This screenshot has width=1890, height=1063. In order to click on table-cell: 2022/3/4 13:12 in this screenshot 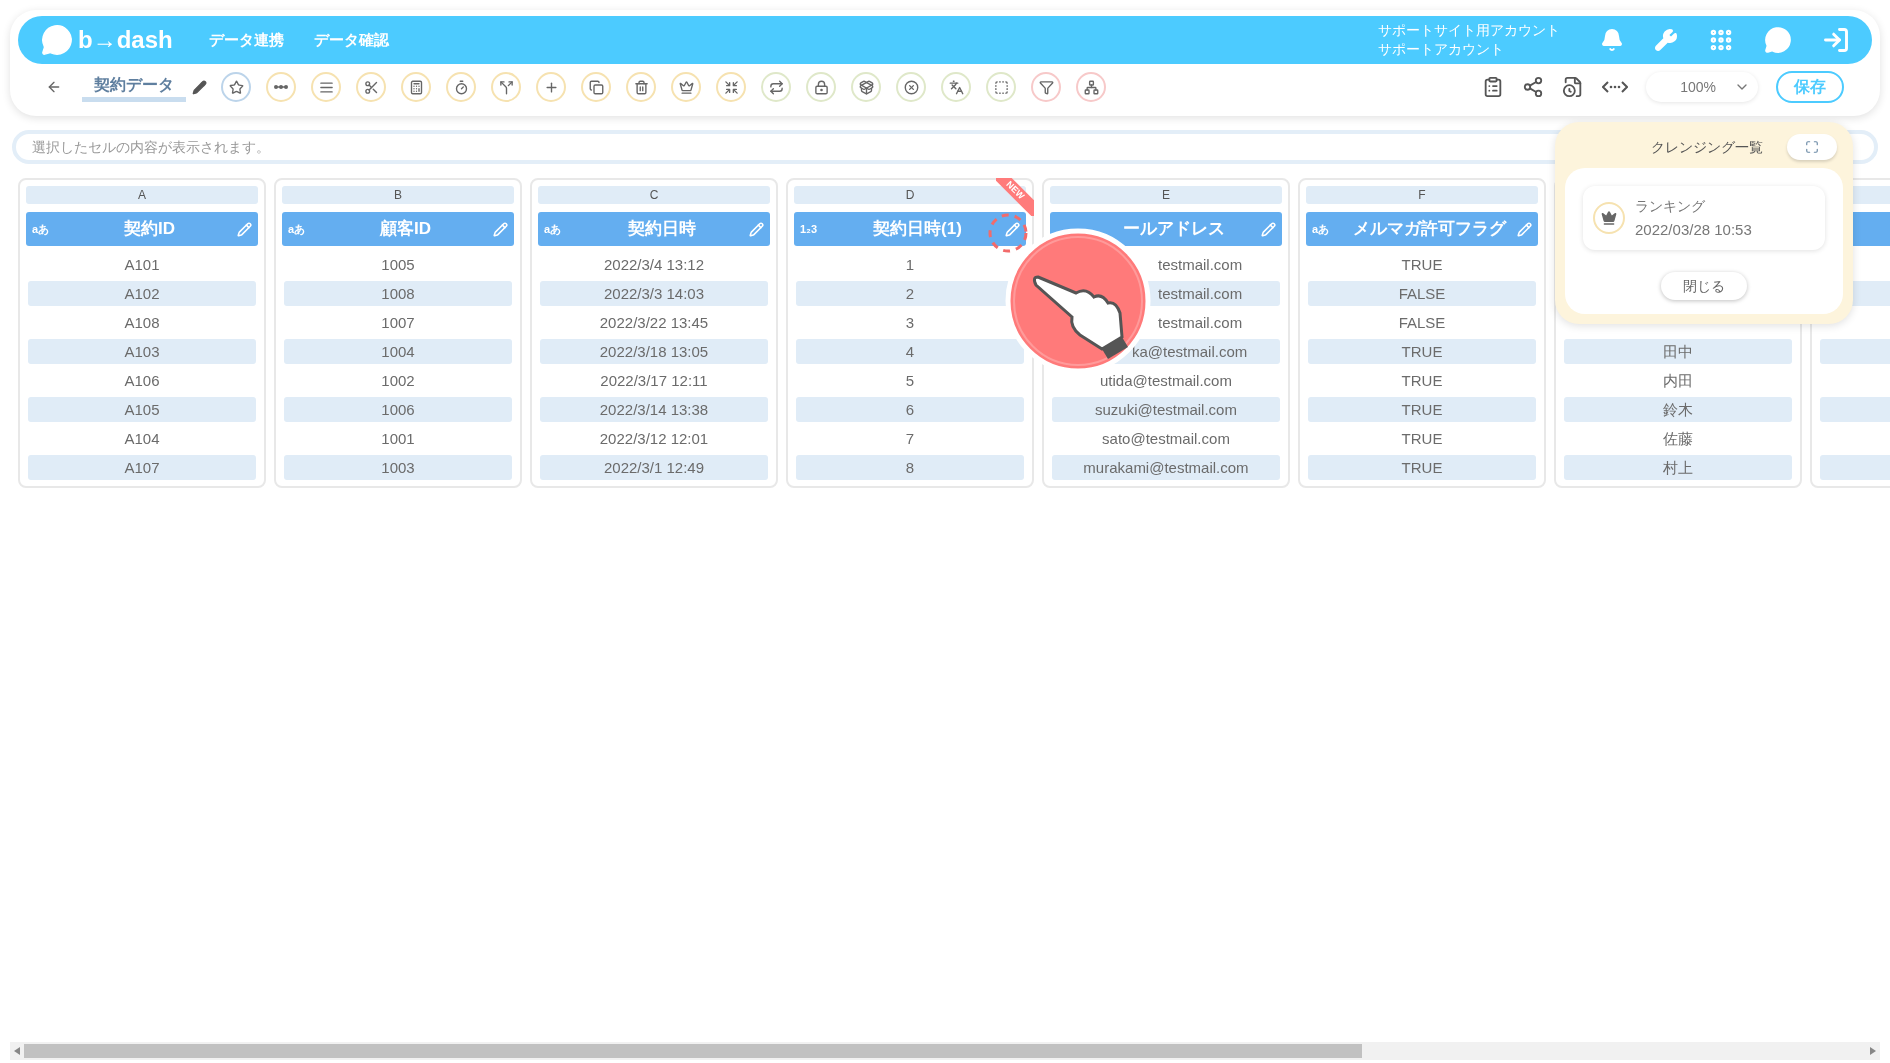, I will do `click(654, 264)`.